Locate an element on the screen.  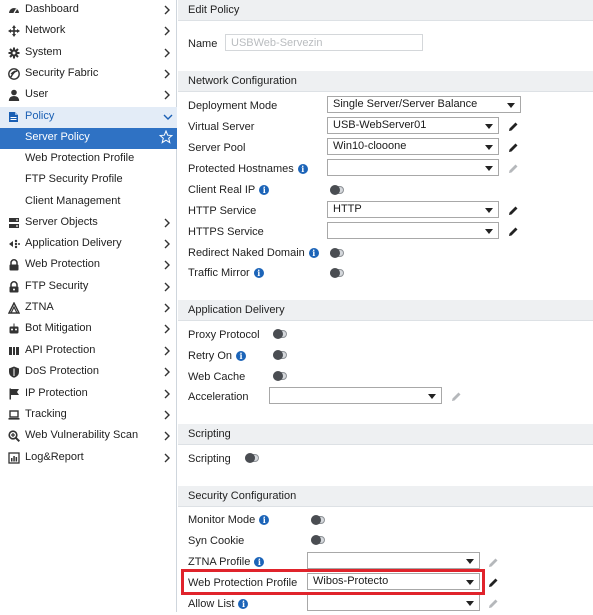
ztna-profile-select is located at coordinates (393, 560).